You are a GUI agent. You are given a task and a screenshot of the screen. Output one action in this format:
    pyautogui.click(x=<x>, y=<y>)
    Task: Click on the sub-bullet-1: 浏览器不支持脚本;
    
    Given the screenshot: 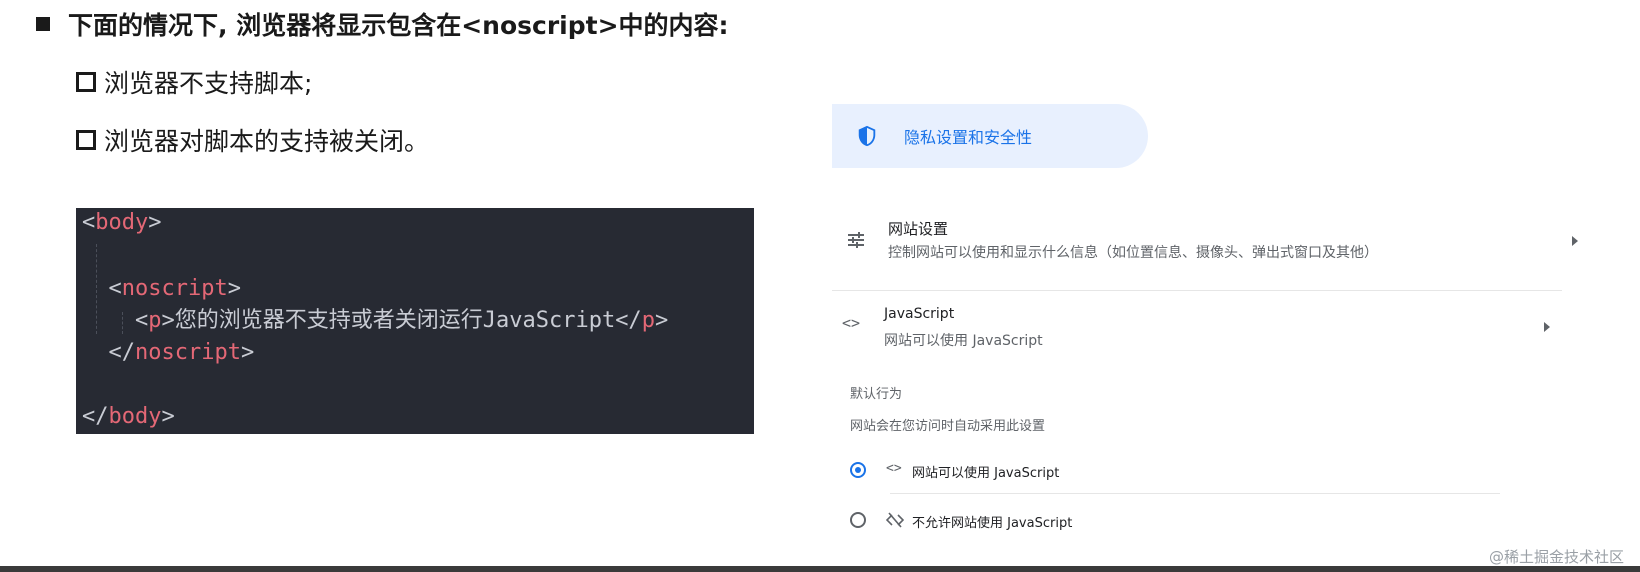 What is the action you would take?
    pyautogui.click(x=194, y=82)
    